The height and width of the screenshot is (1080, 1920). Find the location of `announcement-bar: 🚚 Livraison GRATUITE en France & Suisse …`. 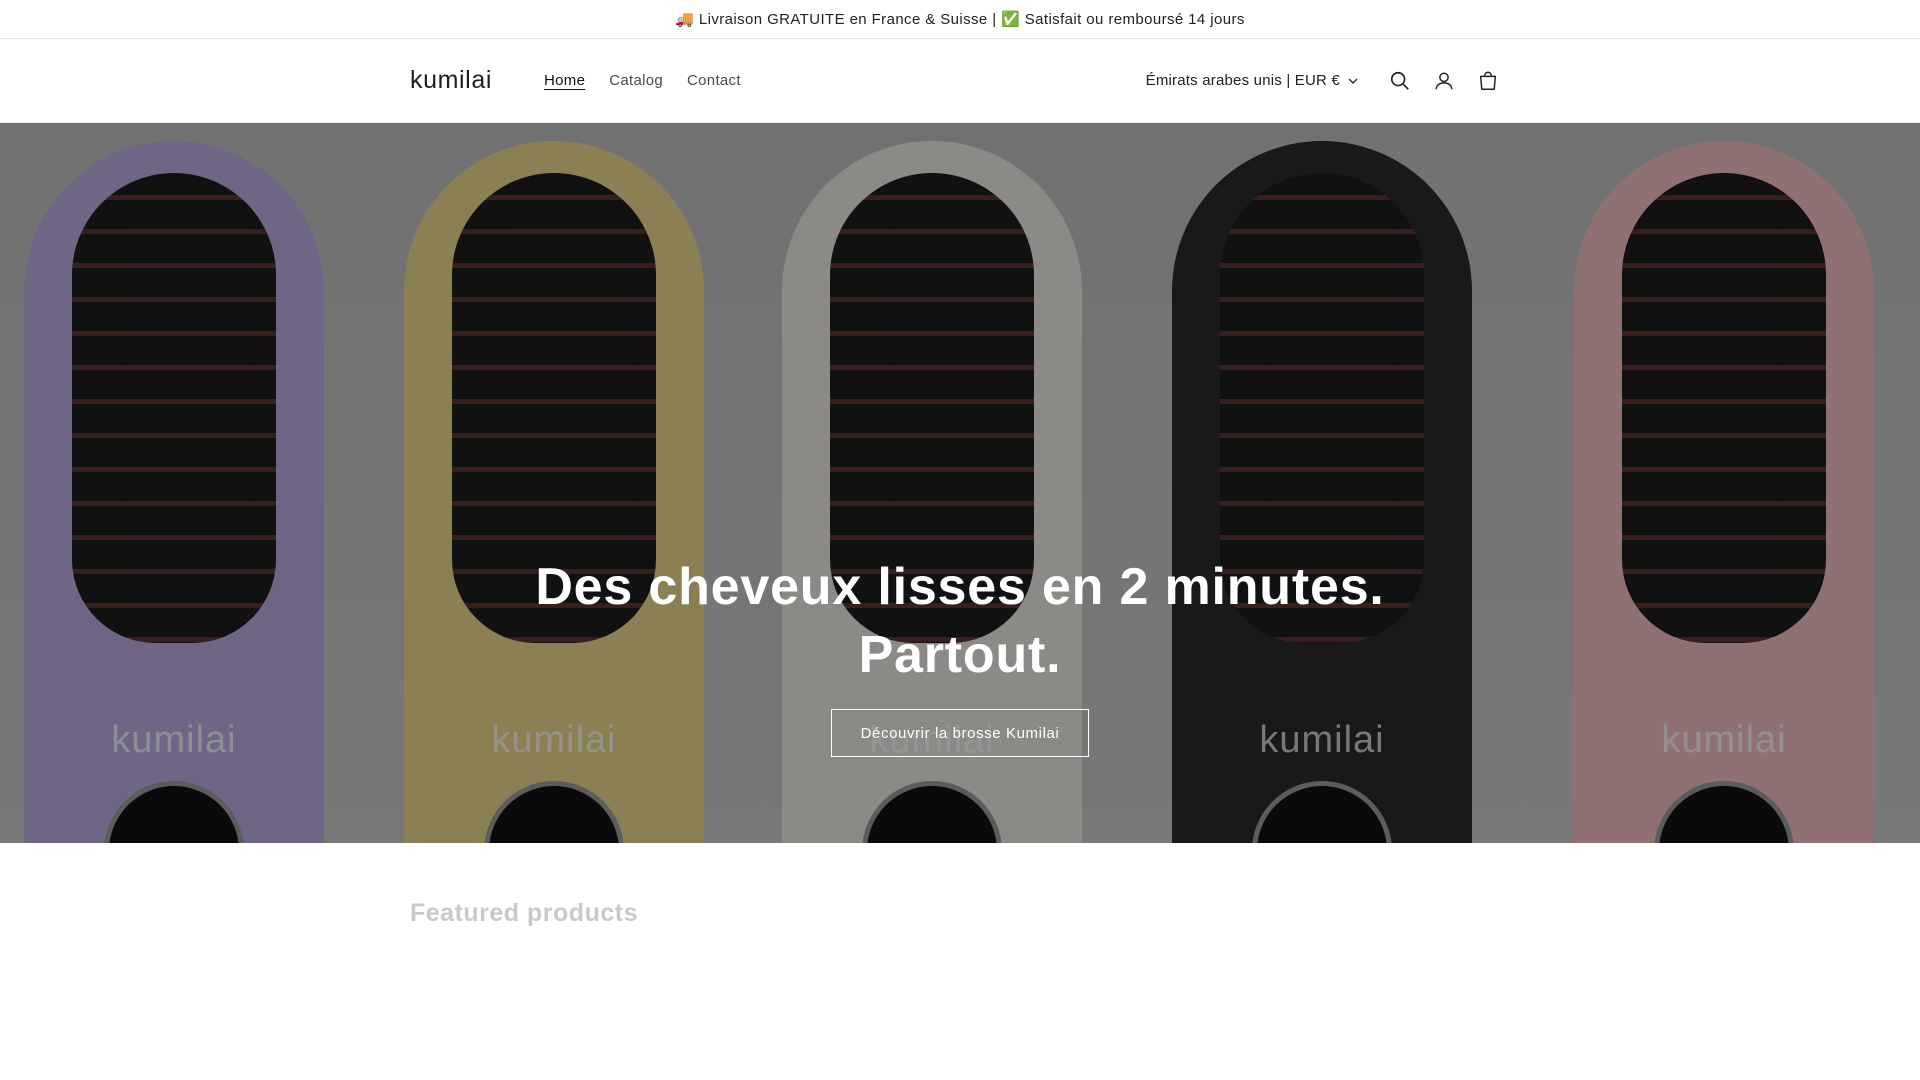

announcement-bar: 🚚 Livraison GRATUITE en France & Suisse … is located at coordinates (960, 19).